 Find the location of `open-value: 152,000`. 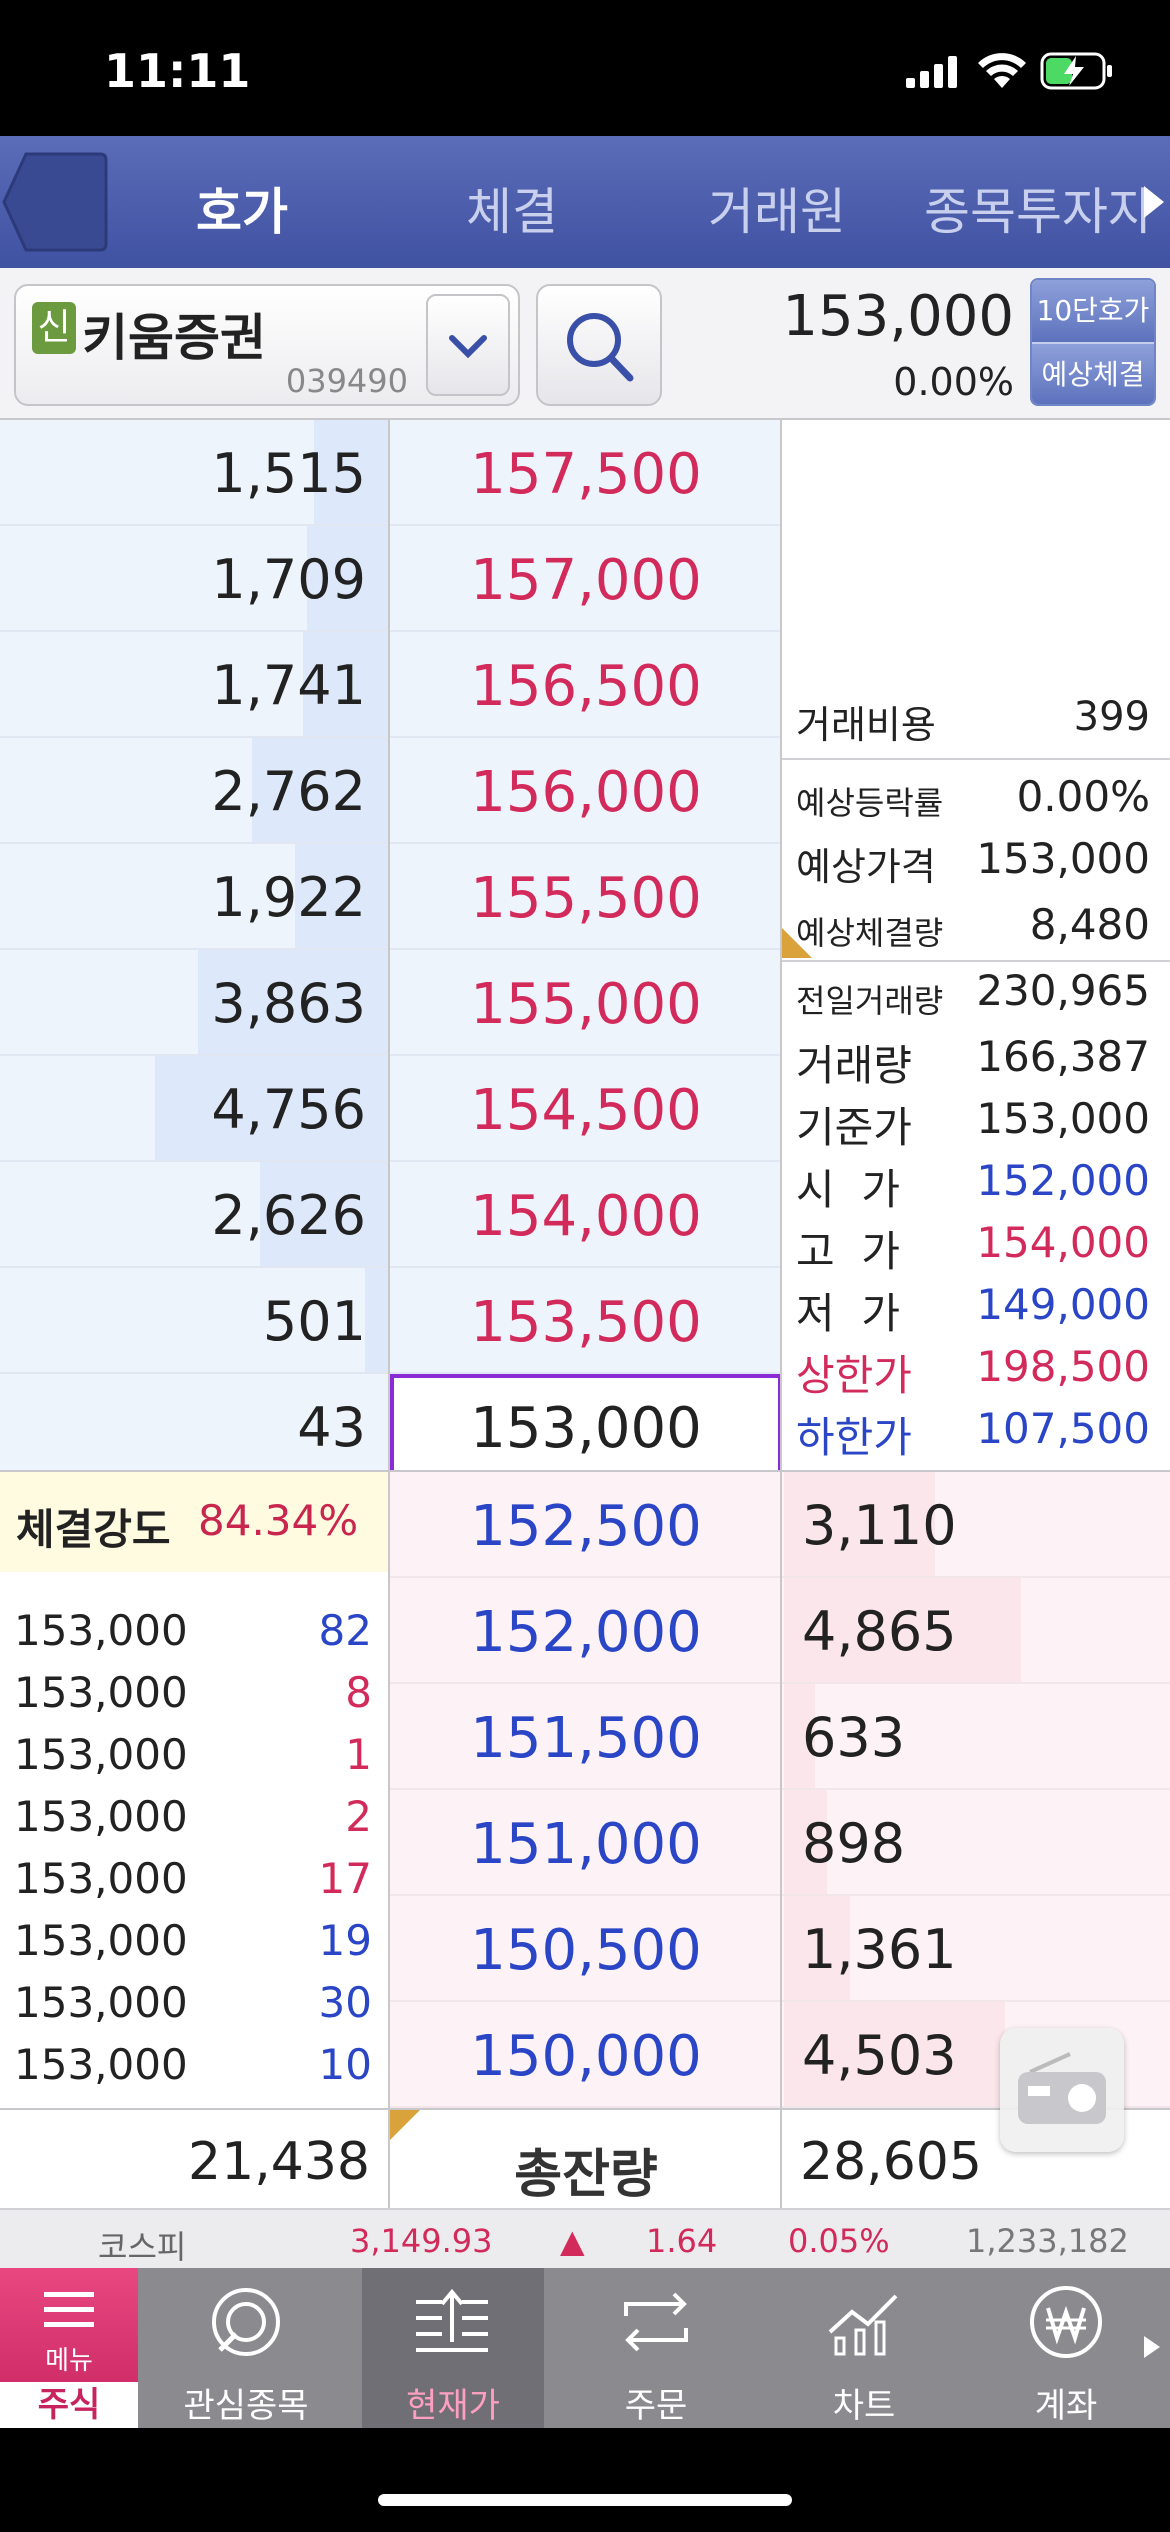

open-value: 152,000 is located at coordinates (1063, 1180).